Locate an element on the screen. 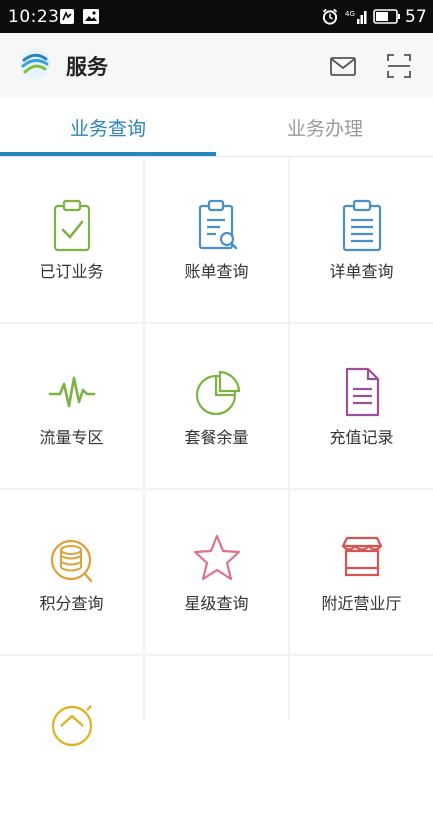 The image size is (433, 820). store-icon is located at coordinates (361, 556).